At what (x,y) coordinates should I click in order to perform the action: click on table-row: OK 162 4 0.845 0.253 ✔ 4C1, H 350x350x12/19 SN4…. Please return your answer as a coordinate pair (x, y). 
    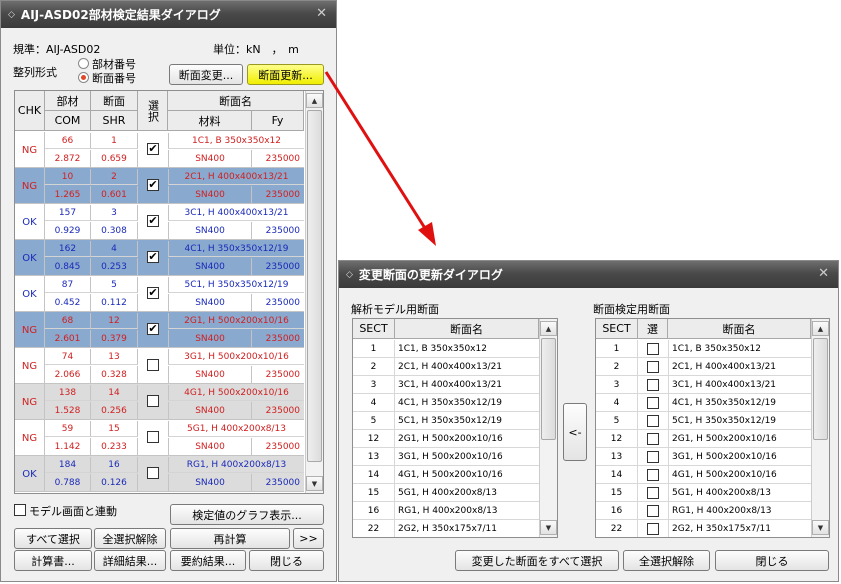
    Looking at the image, I should click on (159, 258).